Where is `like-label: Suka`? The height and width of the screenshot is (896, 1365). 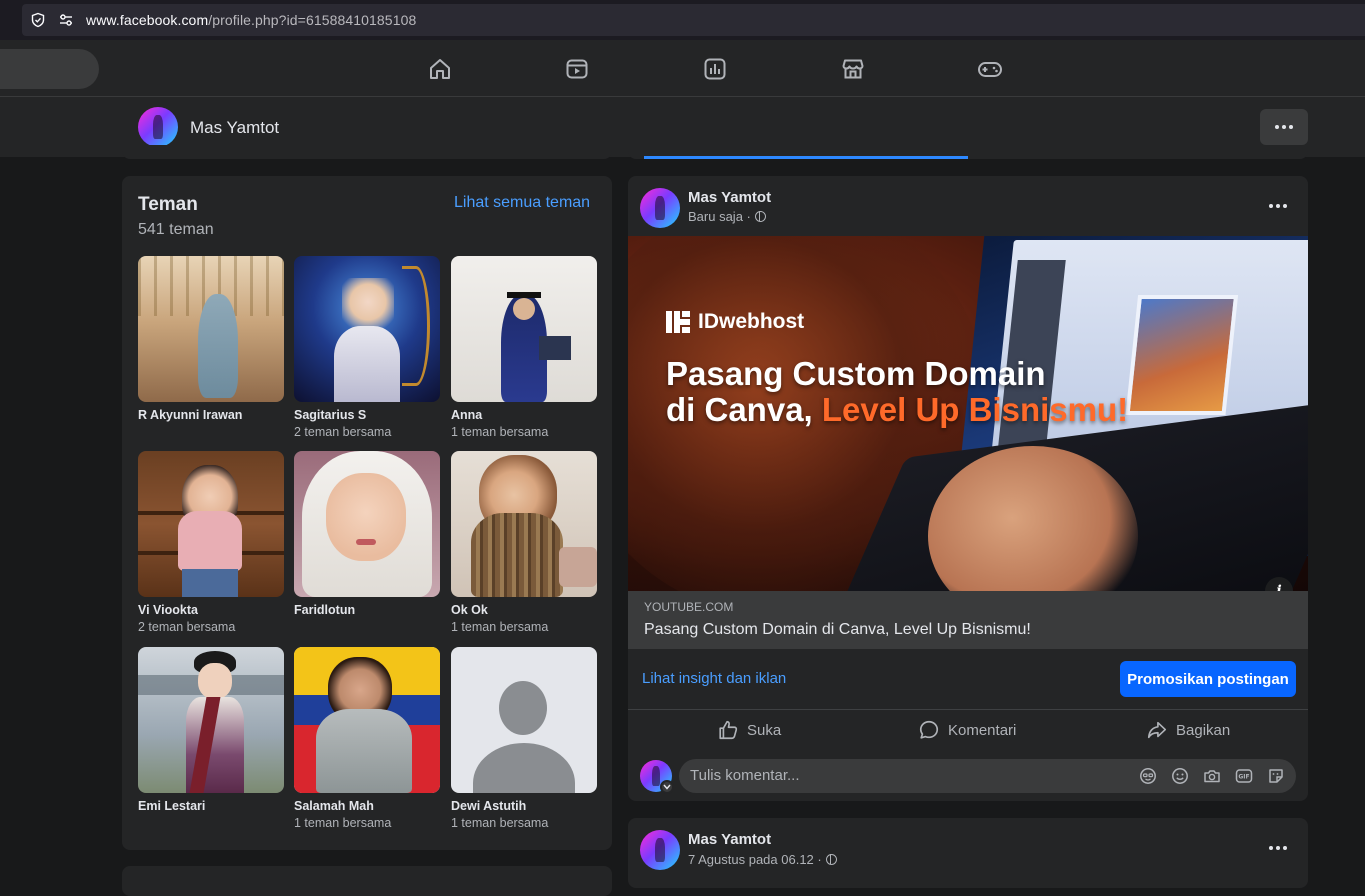
like-label: Suka is located at coordinates (764, 730).